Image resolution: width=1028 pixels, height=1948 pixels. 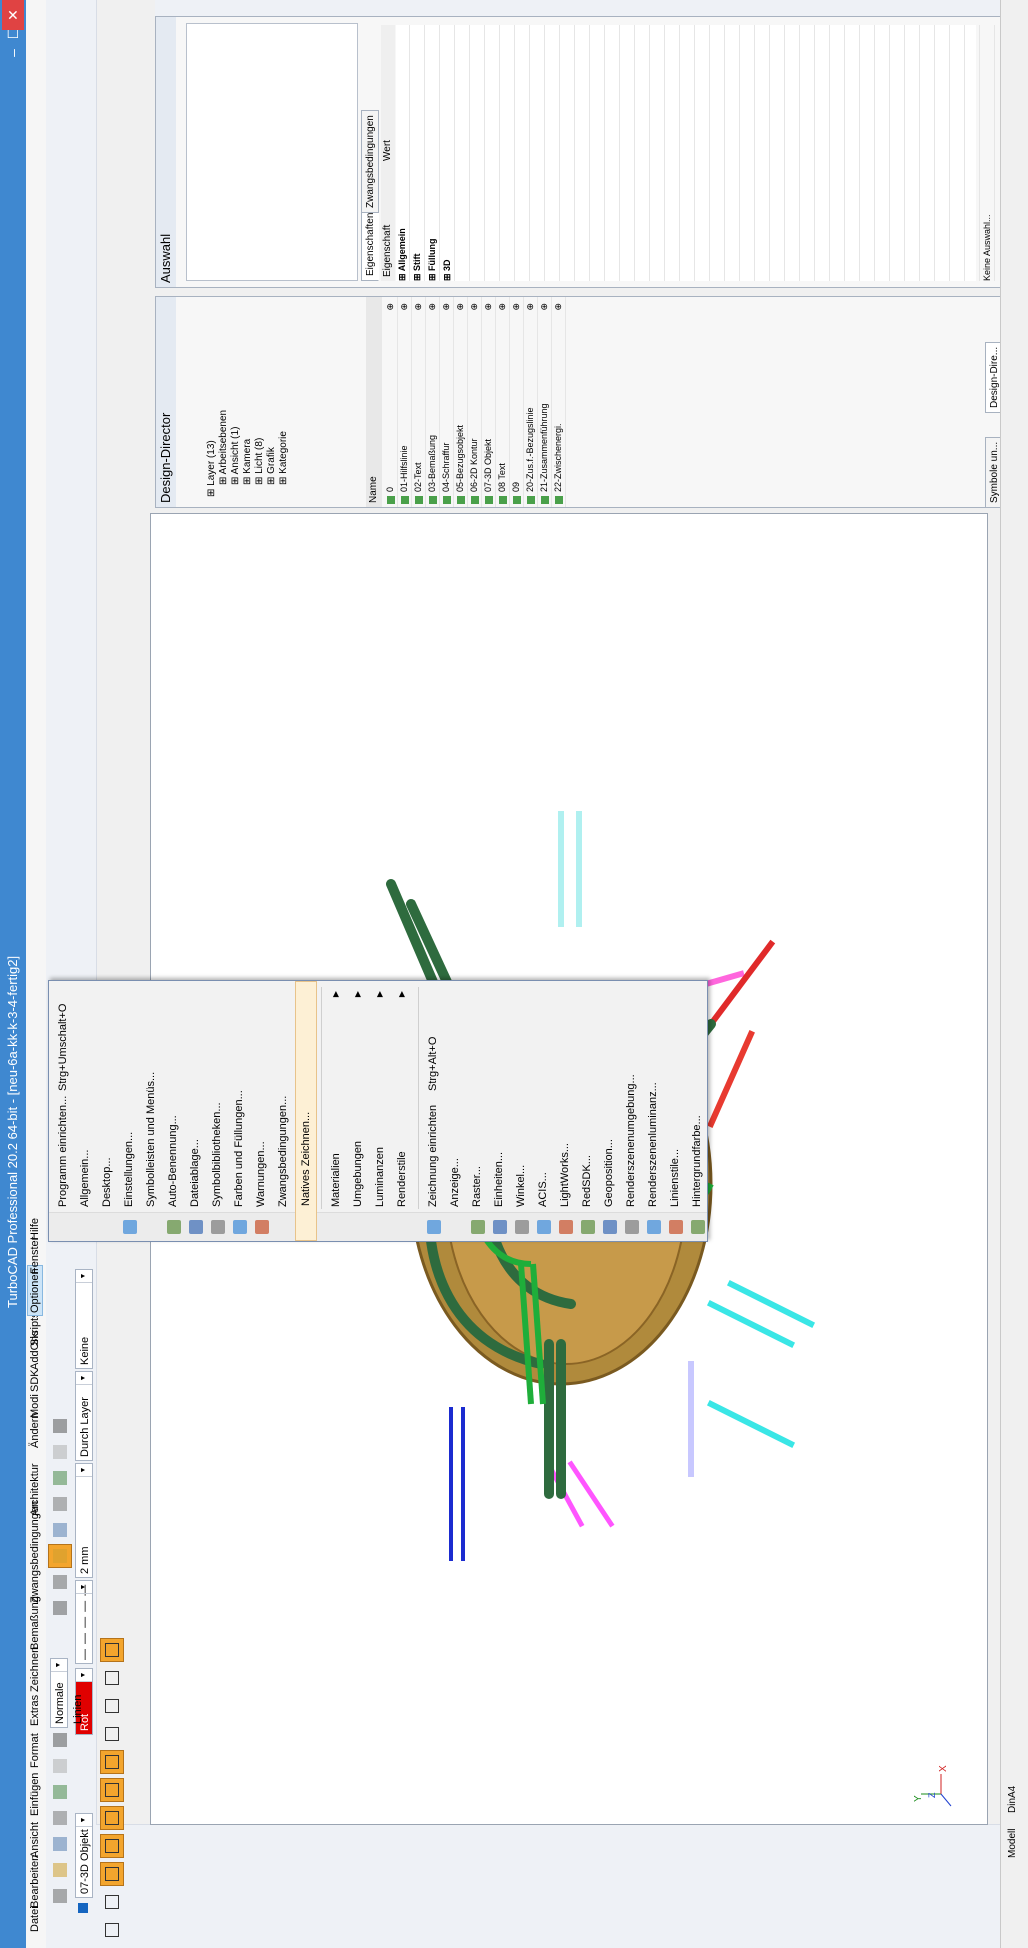 What do you see at coordinates (67, 1693) in the screenshot?
I see `line-style-select: Normale Linien ▼` at bounding box center [67, 1693].